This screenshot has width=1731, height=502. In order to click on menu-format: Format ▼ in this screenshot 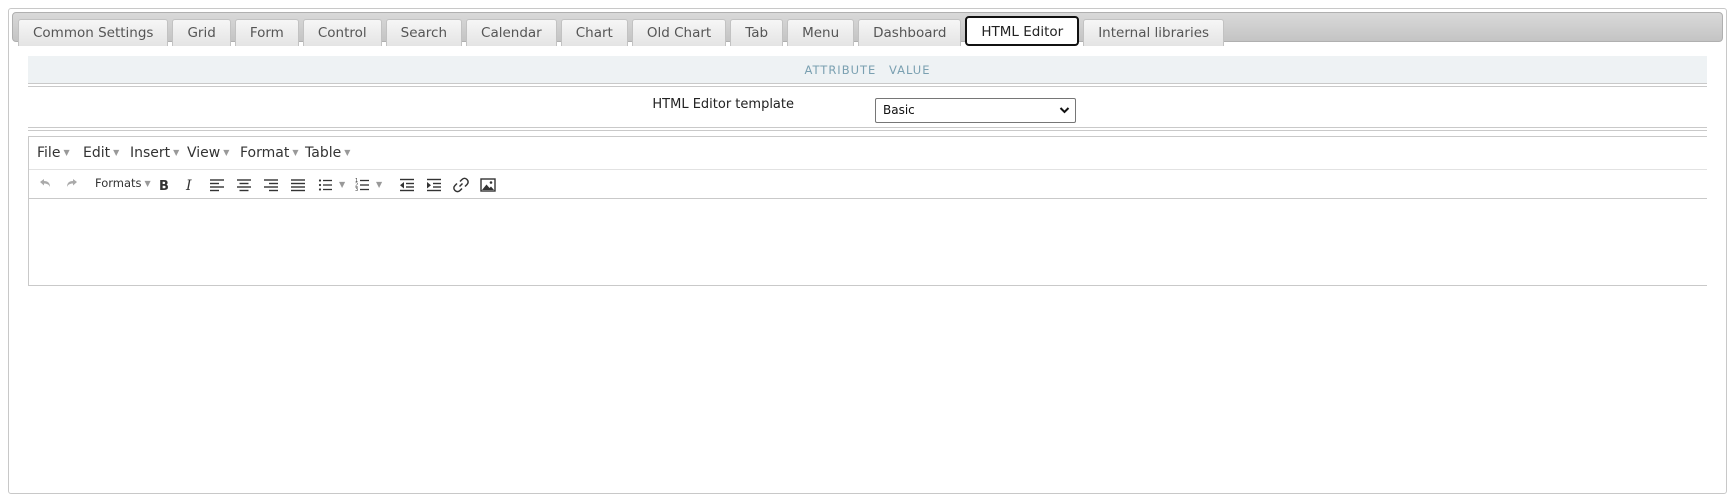, I will do `click(269, 153)`.